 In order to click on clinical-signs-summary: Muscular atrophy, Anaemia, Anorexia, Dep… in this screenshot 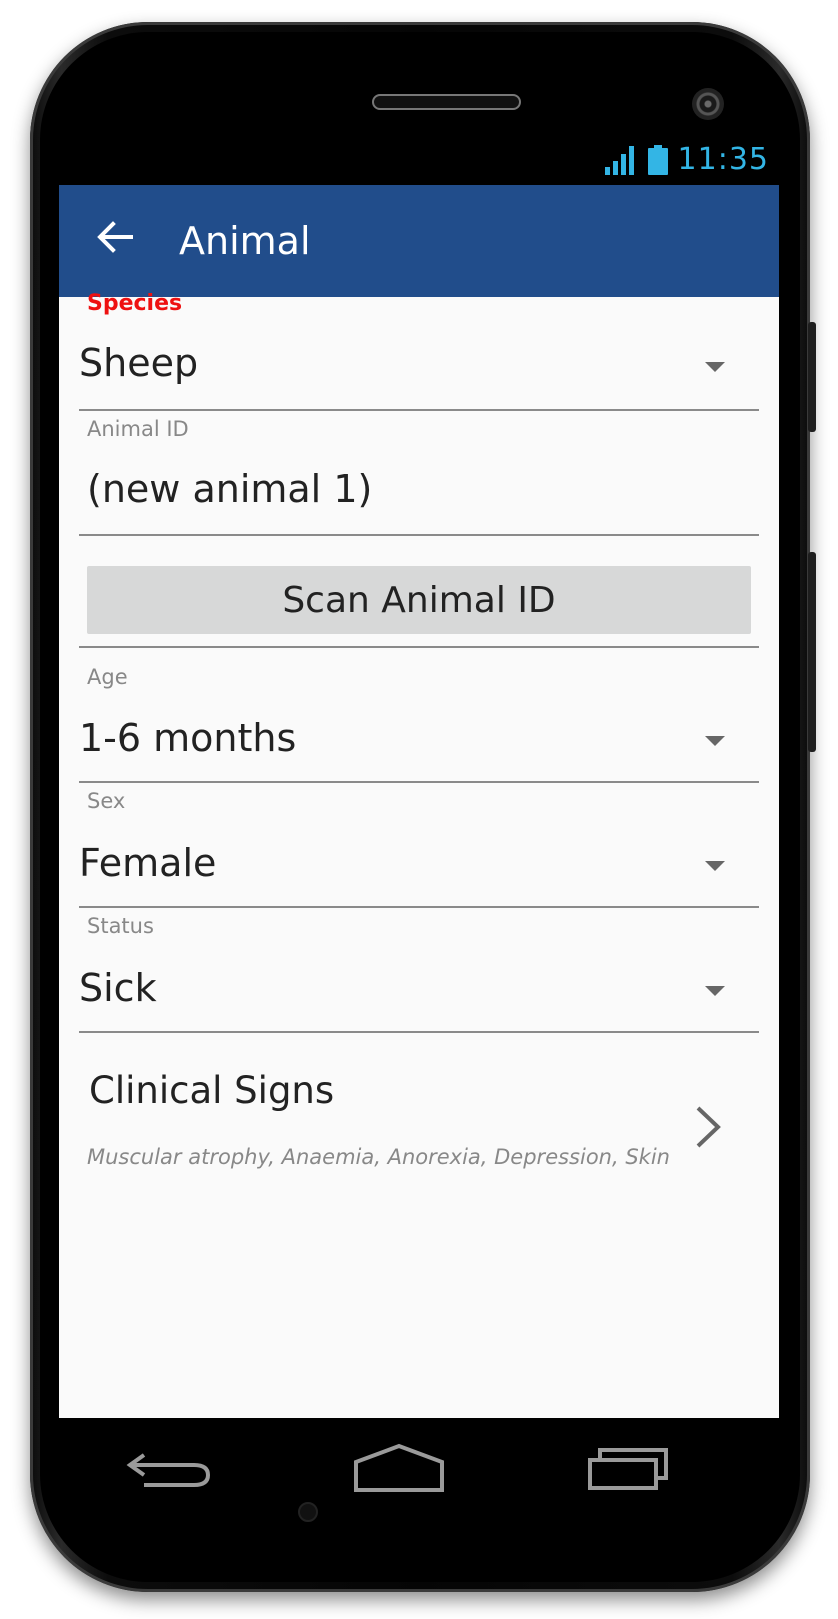, I will do `click(382, 1157)`.